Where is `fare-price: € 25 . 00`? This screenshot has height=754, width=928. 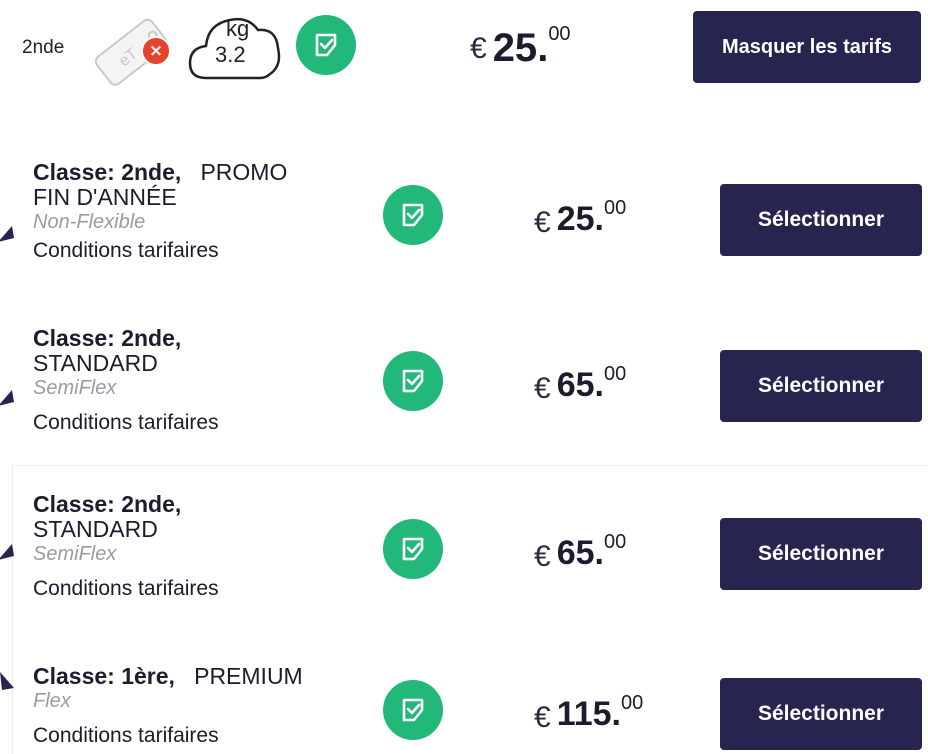
fare-price: € 25 . 00 is located at coordinates (580, 218).